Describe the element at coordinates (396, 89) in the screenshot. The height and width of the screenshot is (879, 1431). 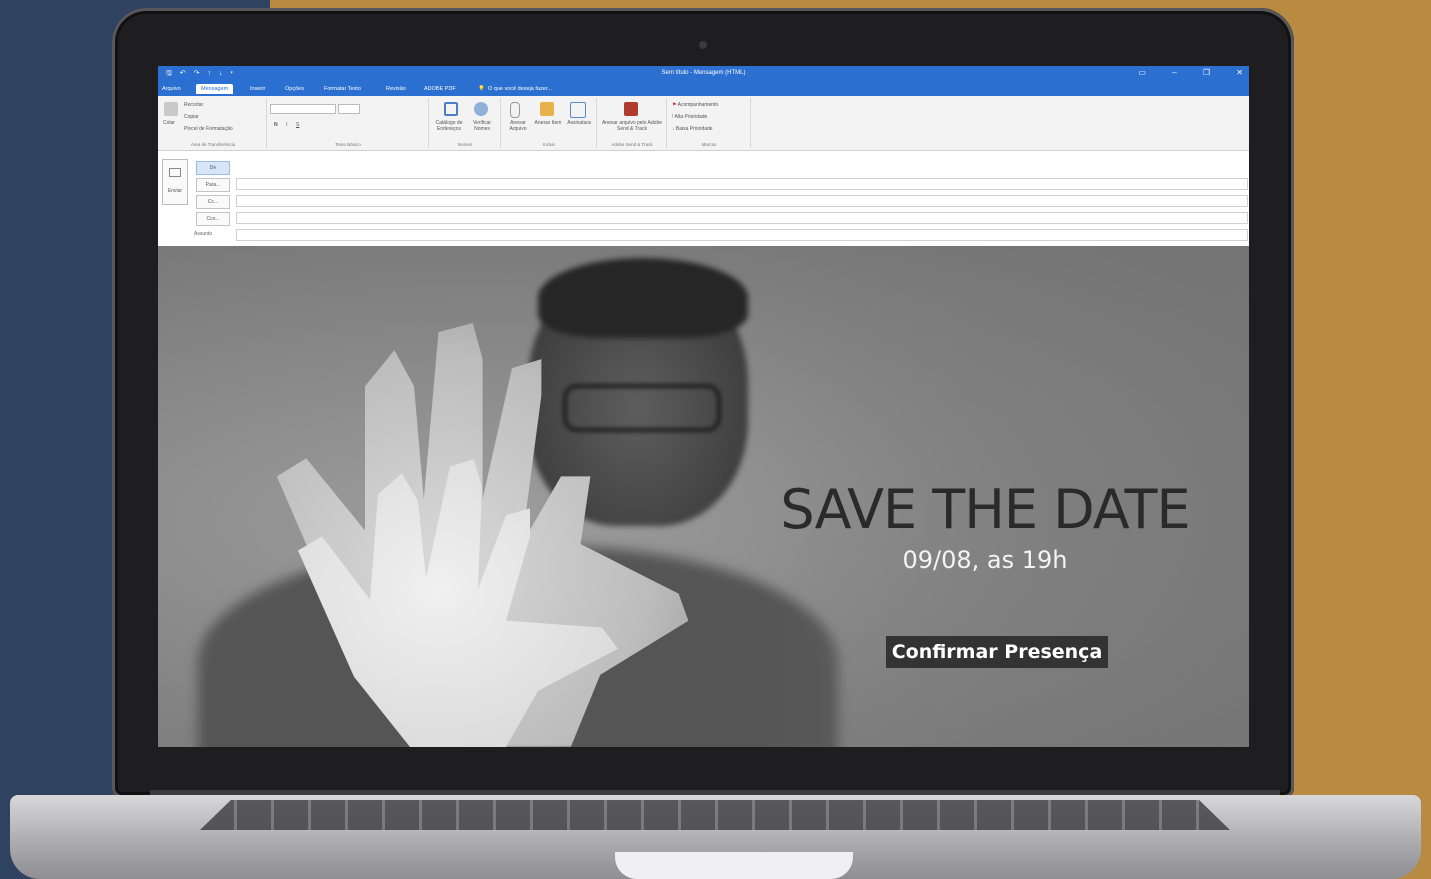
I see `tab-revisao: Revisão` at that location.